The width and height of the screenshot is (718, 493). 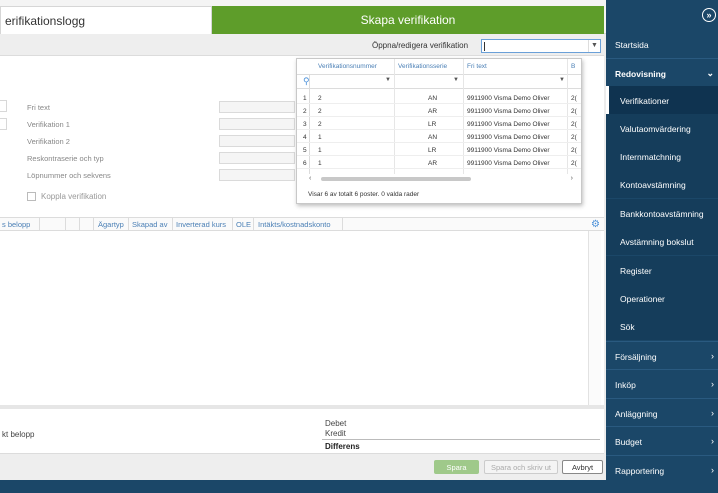 I want to click on verification-series: AR, so click(x=433, y=111).